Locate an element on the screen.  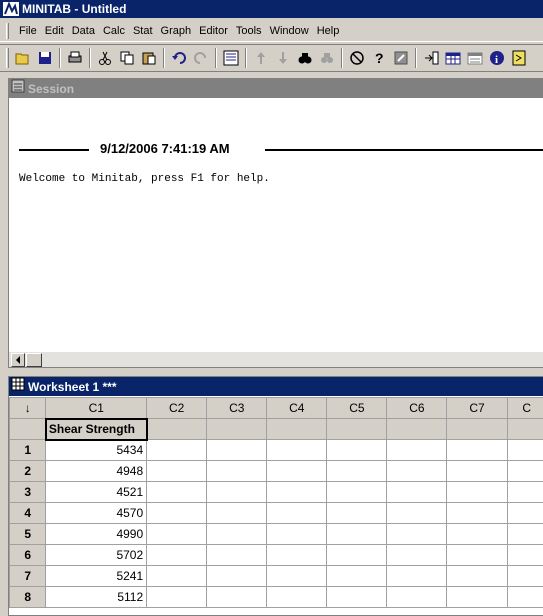
up-arrow-icon is located at coordinates (261, 58).